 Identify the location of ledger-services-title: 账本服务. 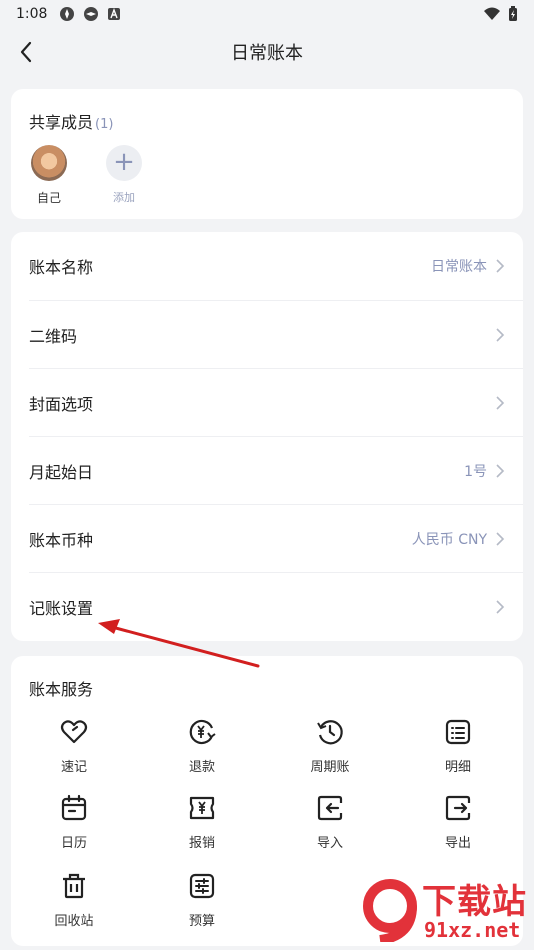
(61, 689).